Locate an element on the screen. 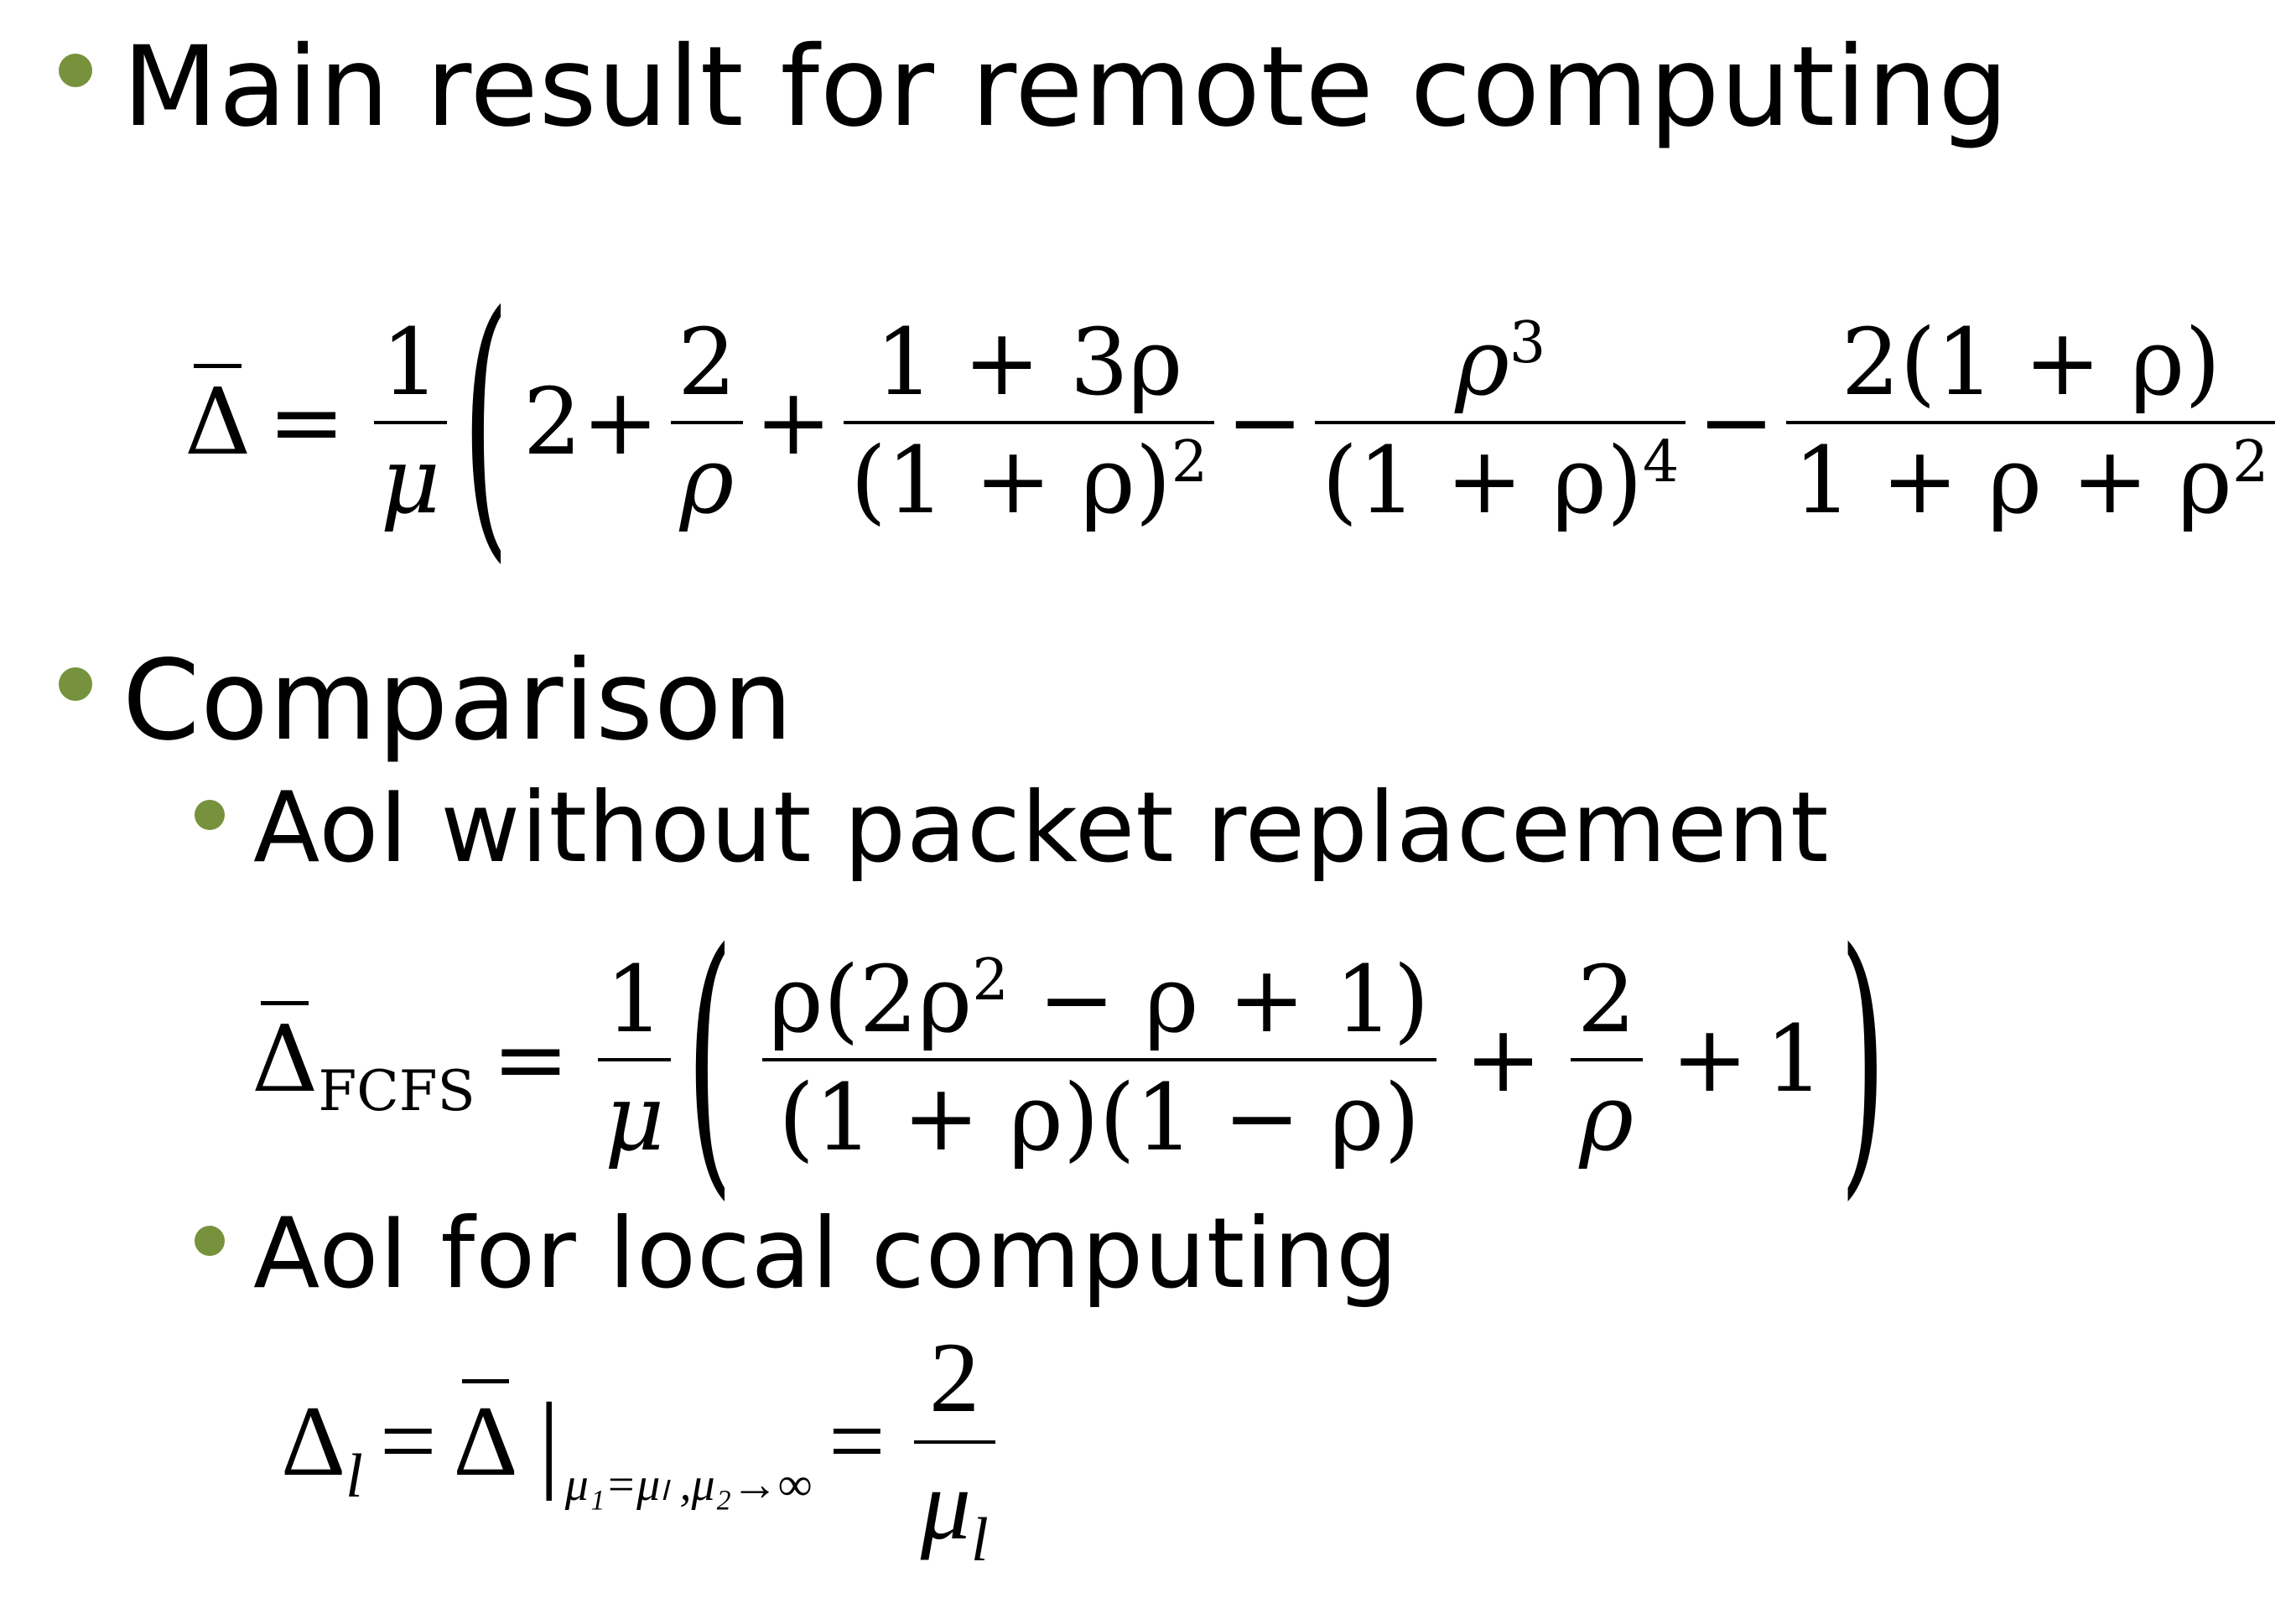 This screenshot has width=2296, height=1598. fraction-denominator: (1 + ρ)2 is located at coordinates (1029, 481).